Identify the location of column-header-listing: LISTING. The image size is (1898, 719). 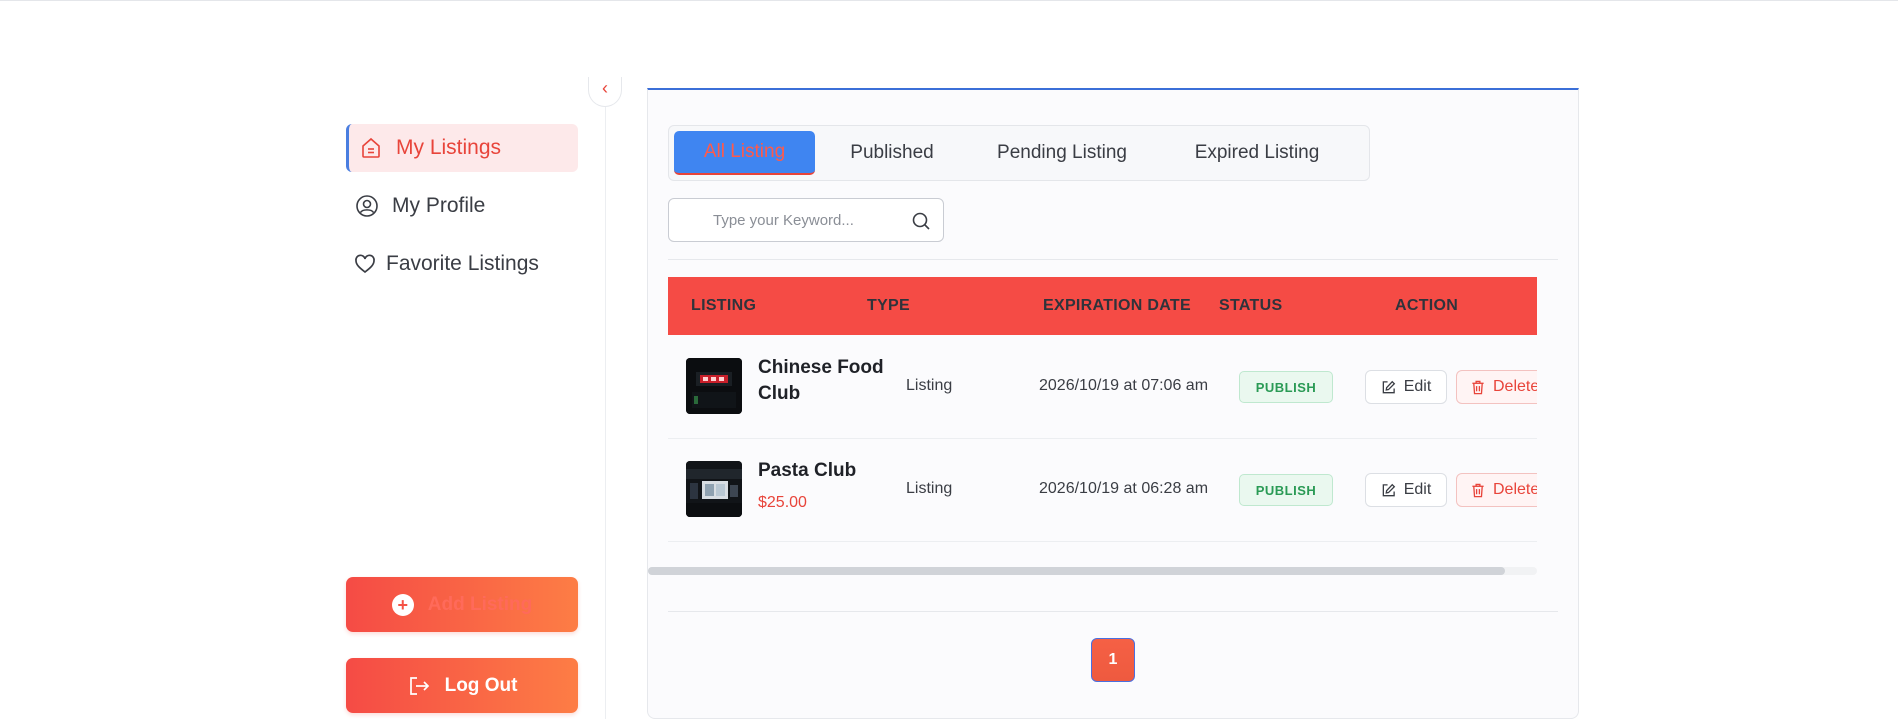
(724, 305).